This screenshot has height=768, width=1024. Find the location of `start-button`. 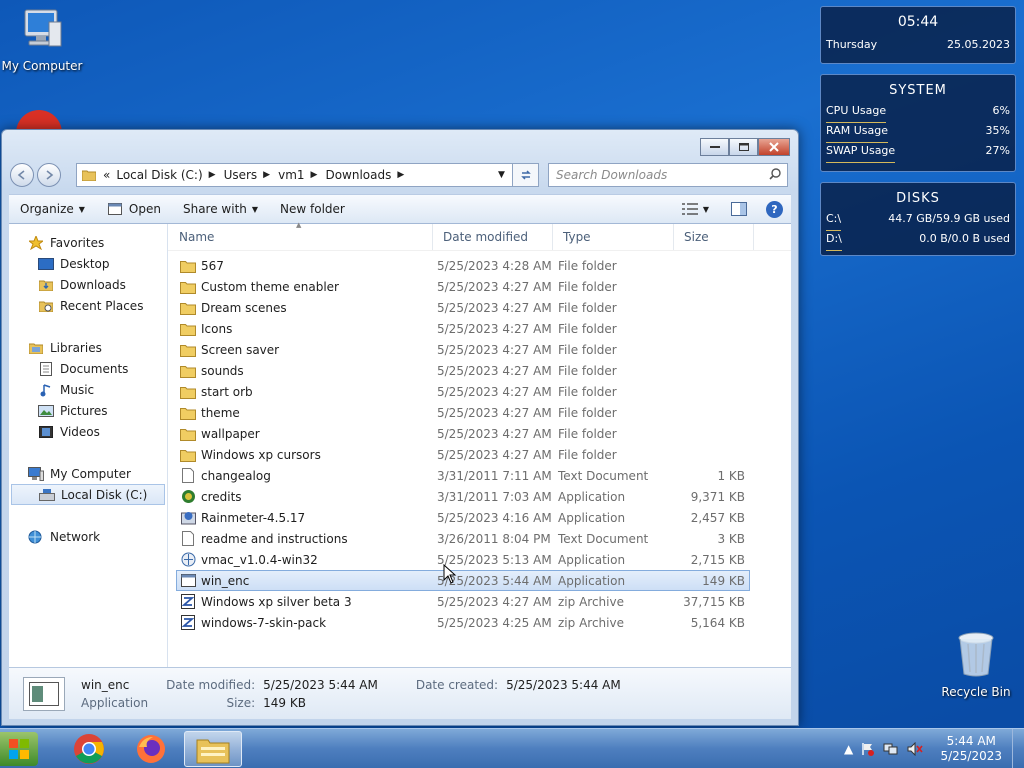

start-button is located at coordinates (19, 749).